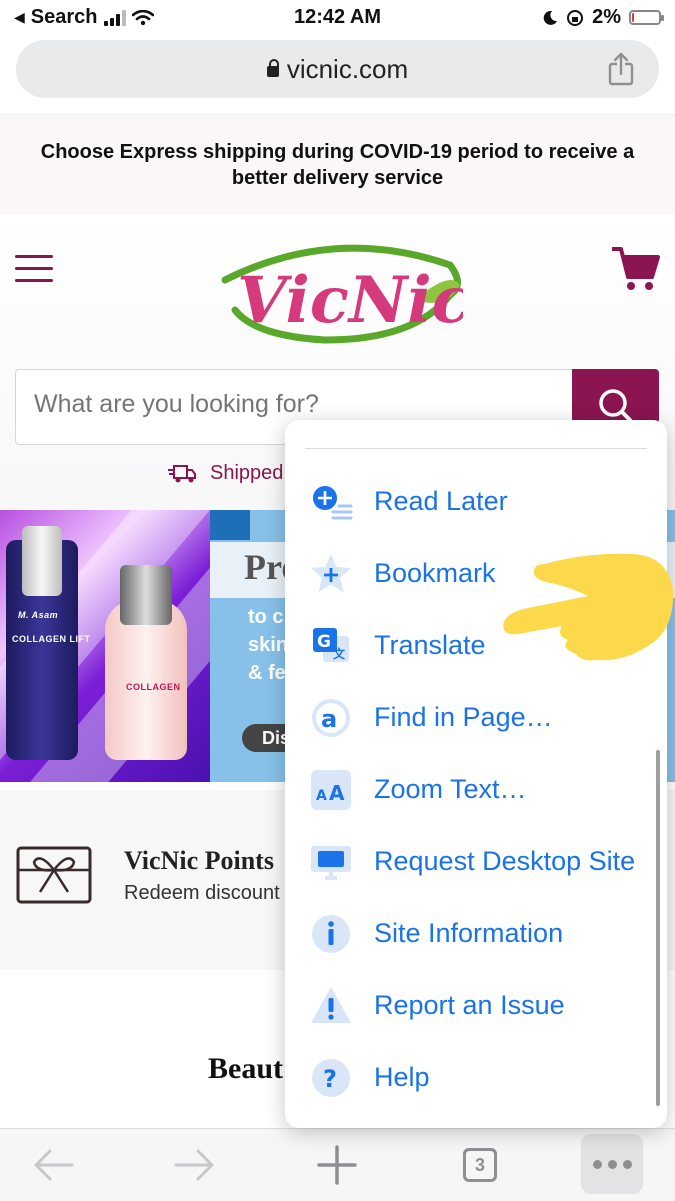 The width and height of the screenshot is (675, 1201). I want to click on section-title: Beaut, so click(245, 1068).